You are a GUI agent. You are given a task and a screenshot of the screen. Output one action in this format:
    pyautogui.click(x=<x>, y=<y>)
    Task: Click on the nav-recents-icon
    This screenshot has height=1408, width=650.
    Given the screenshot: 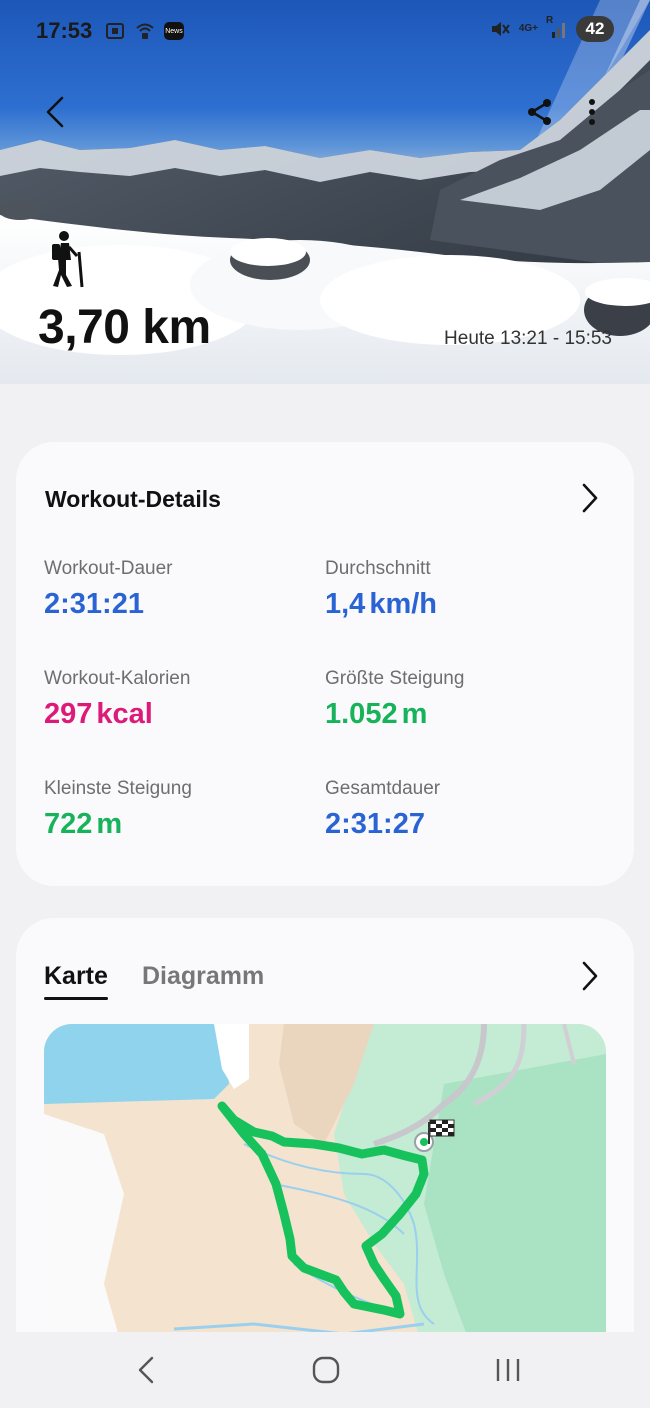 What is the action you would take?
    pyautogui.click(x=508, y=1370)
    